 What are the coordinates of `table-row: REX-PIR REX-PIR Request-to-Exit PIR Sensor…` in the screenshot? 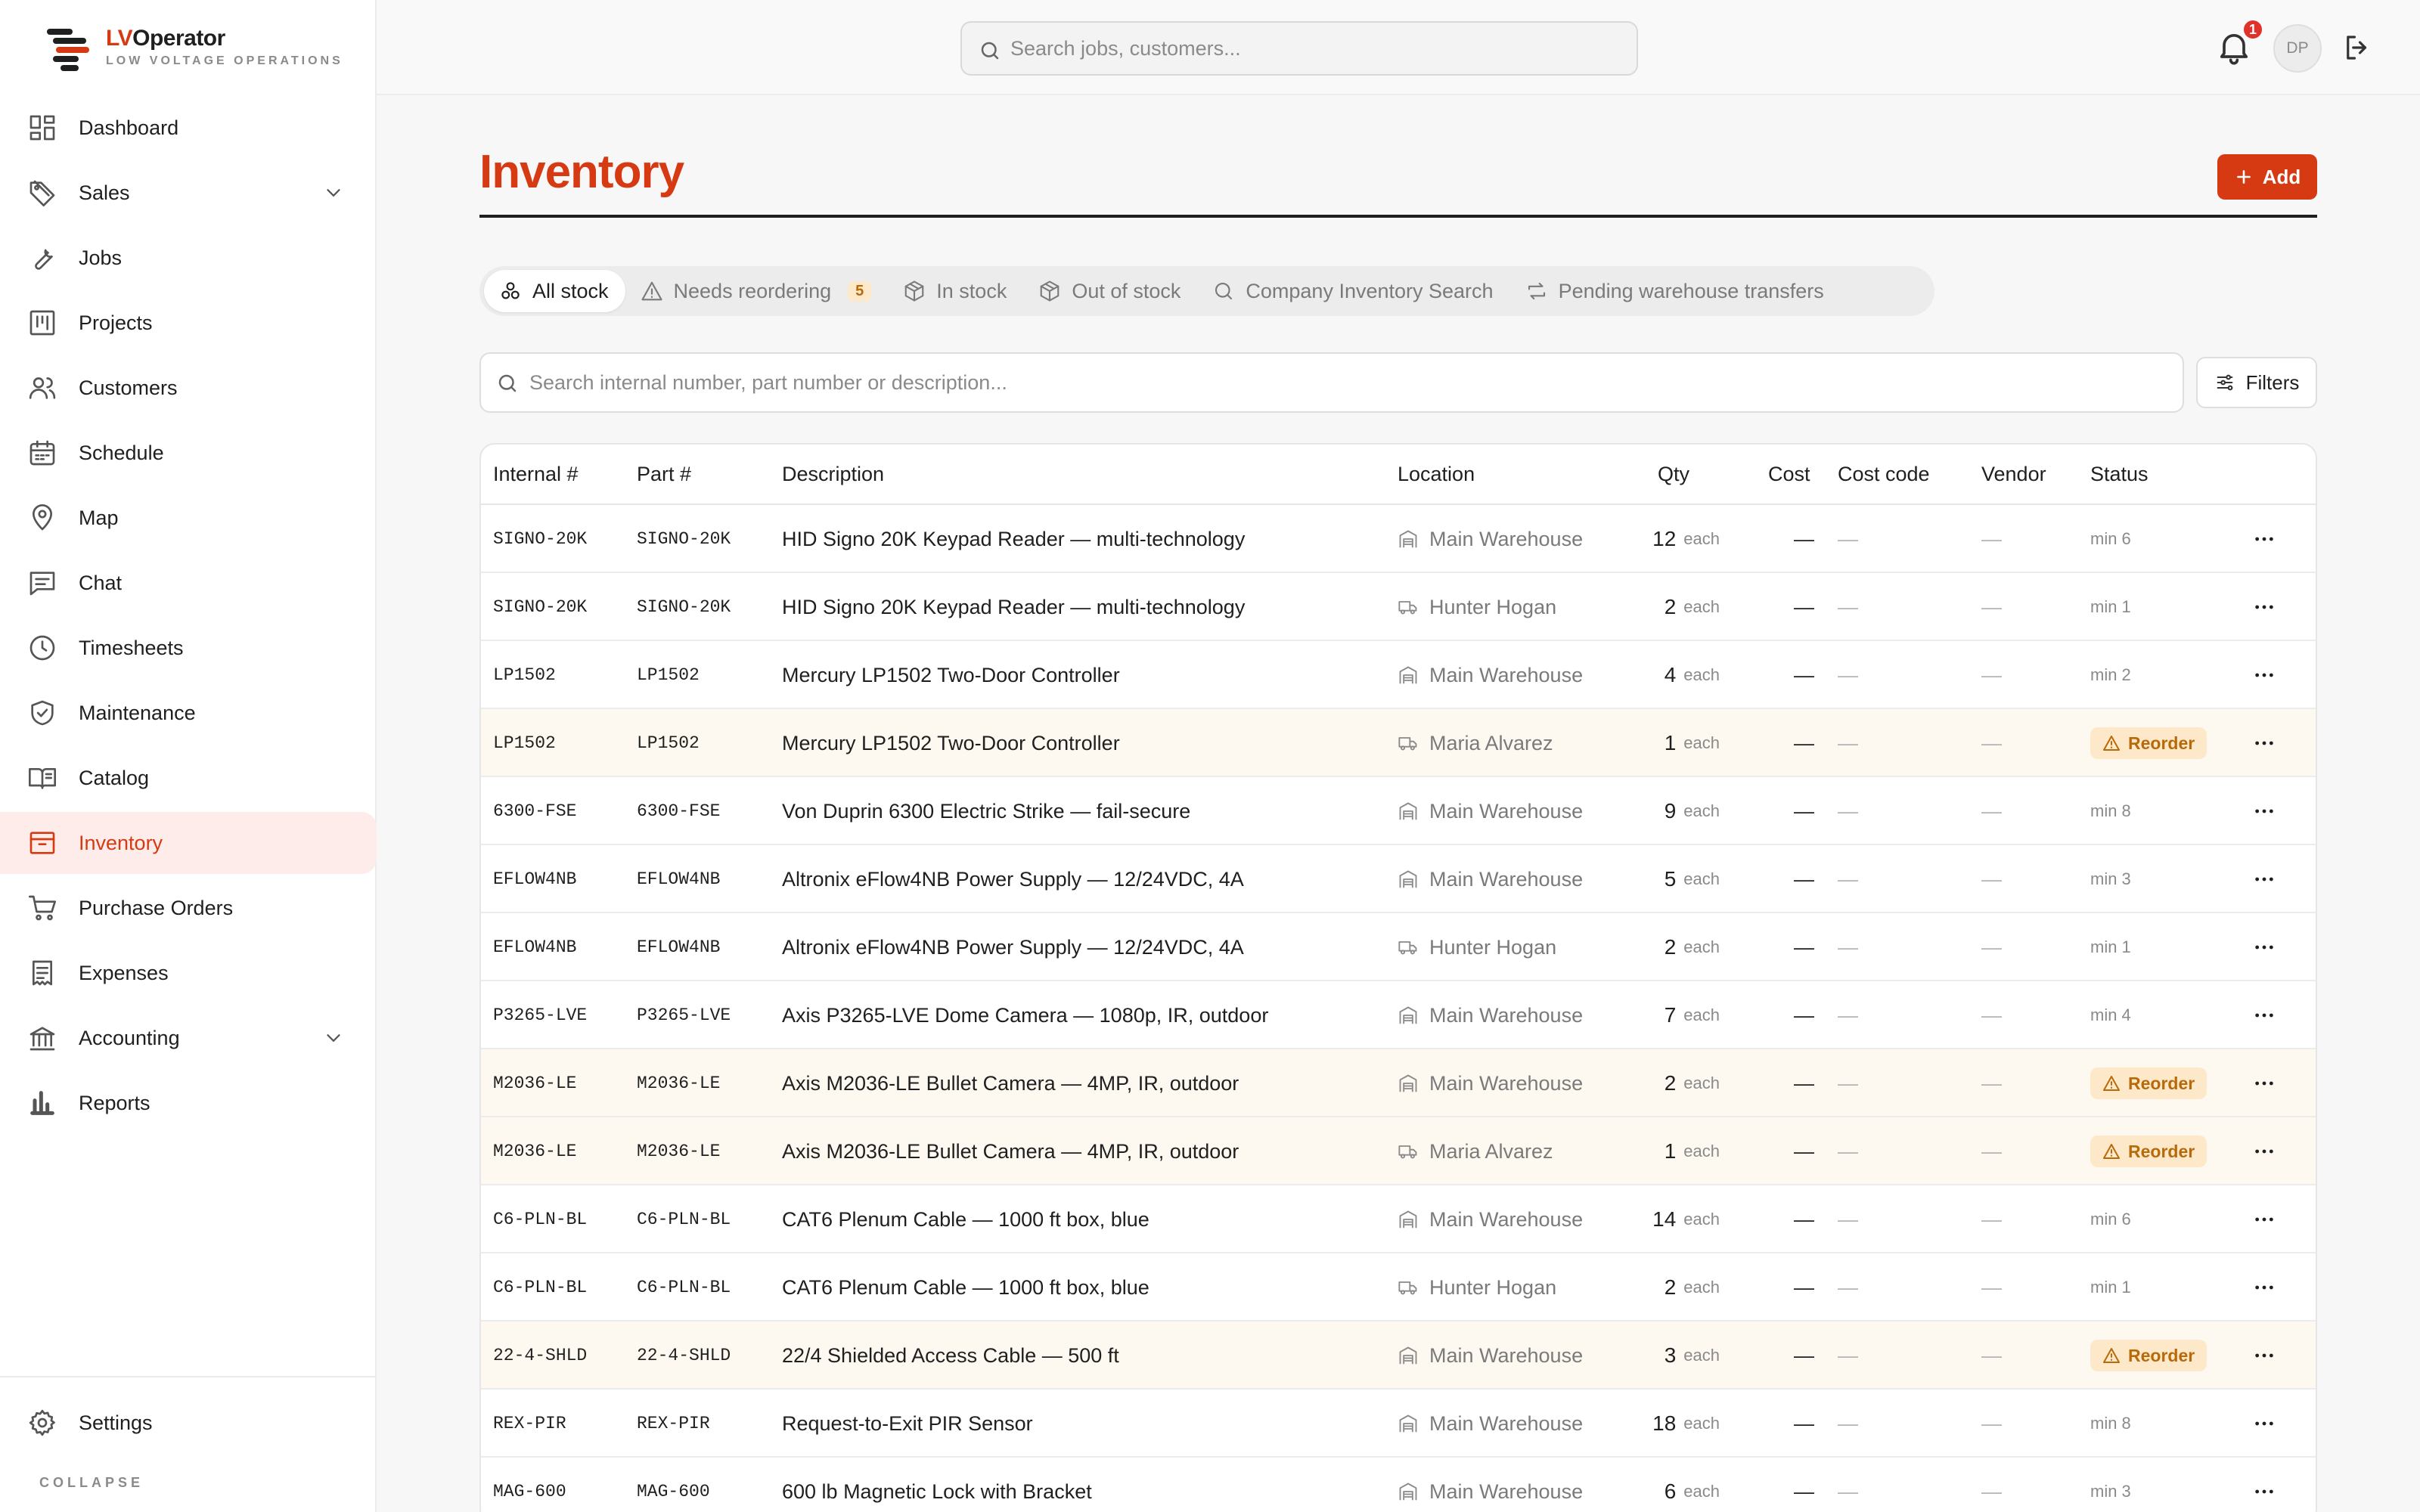 It's located at (1398, 1424).